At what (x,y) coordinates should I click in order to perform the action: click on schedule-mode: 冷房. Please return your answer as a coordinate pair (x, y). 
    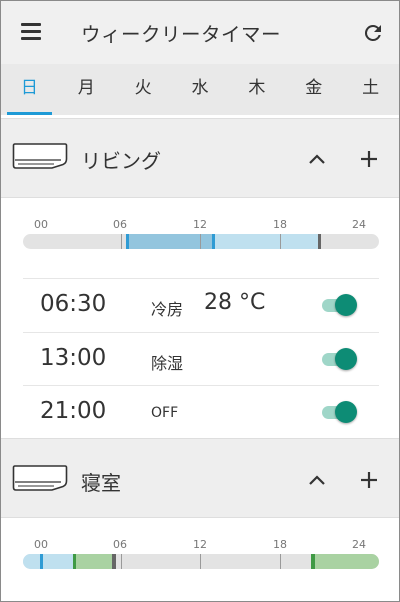
    Looking at the image, I should click on (167, 309).